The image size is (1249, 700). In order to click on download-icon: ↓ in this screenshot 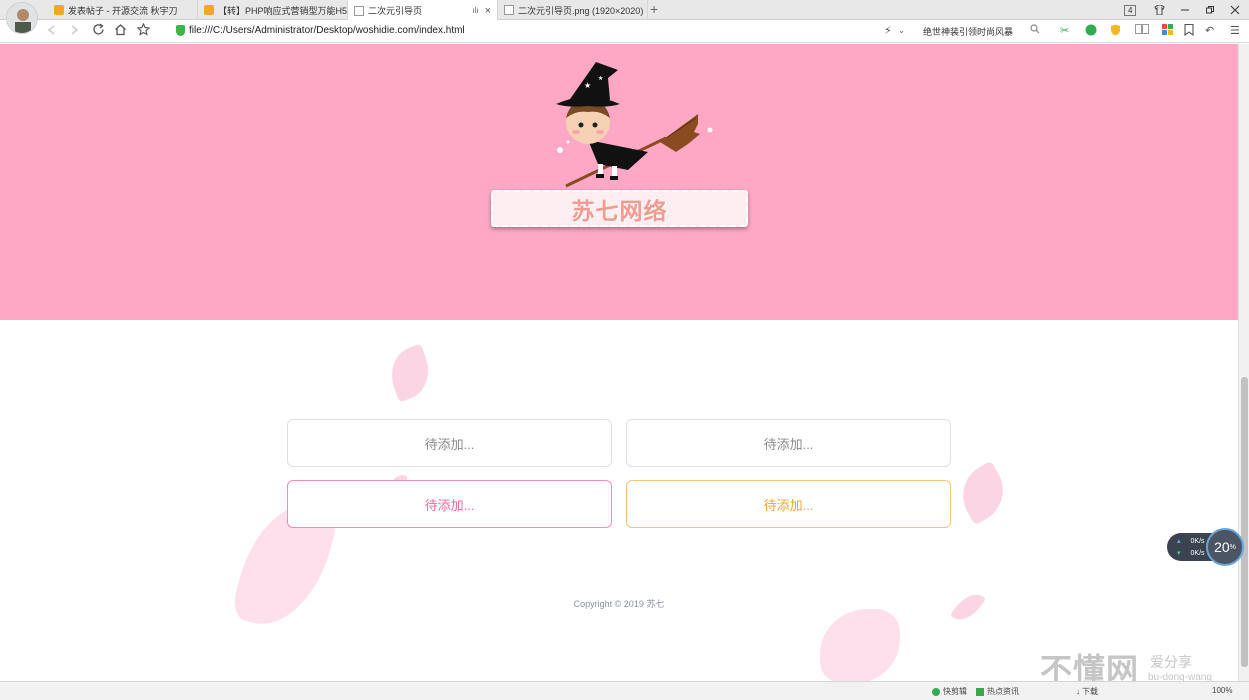, I will do `click(1078, 691)`.